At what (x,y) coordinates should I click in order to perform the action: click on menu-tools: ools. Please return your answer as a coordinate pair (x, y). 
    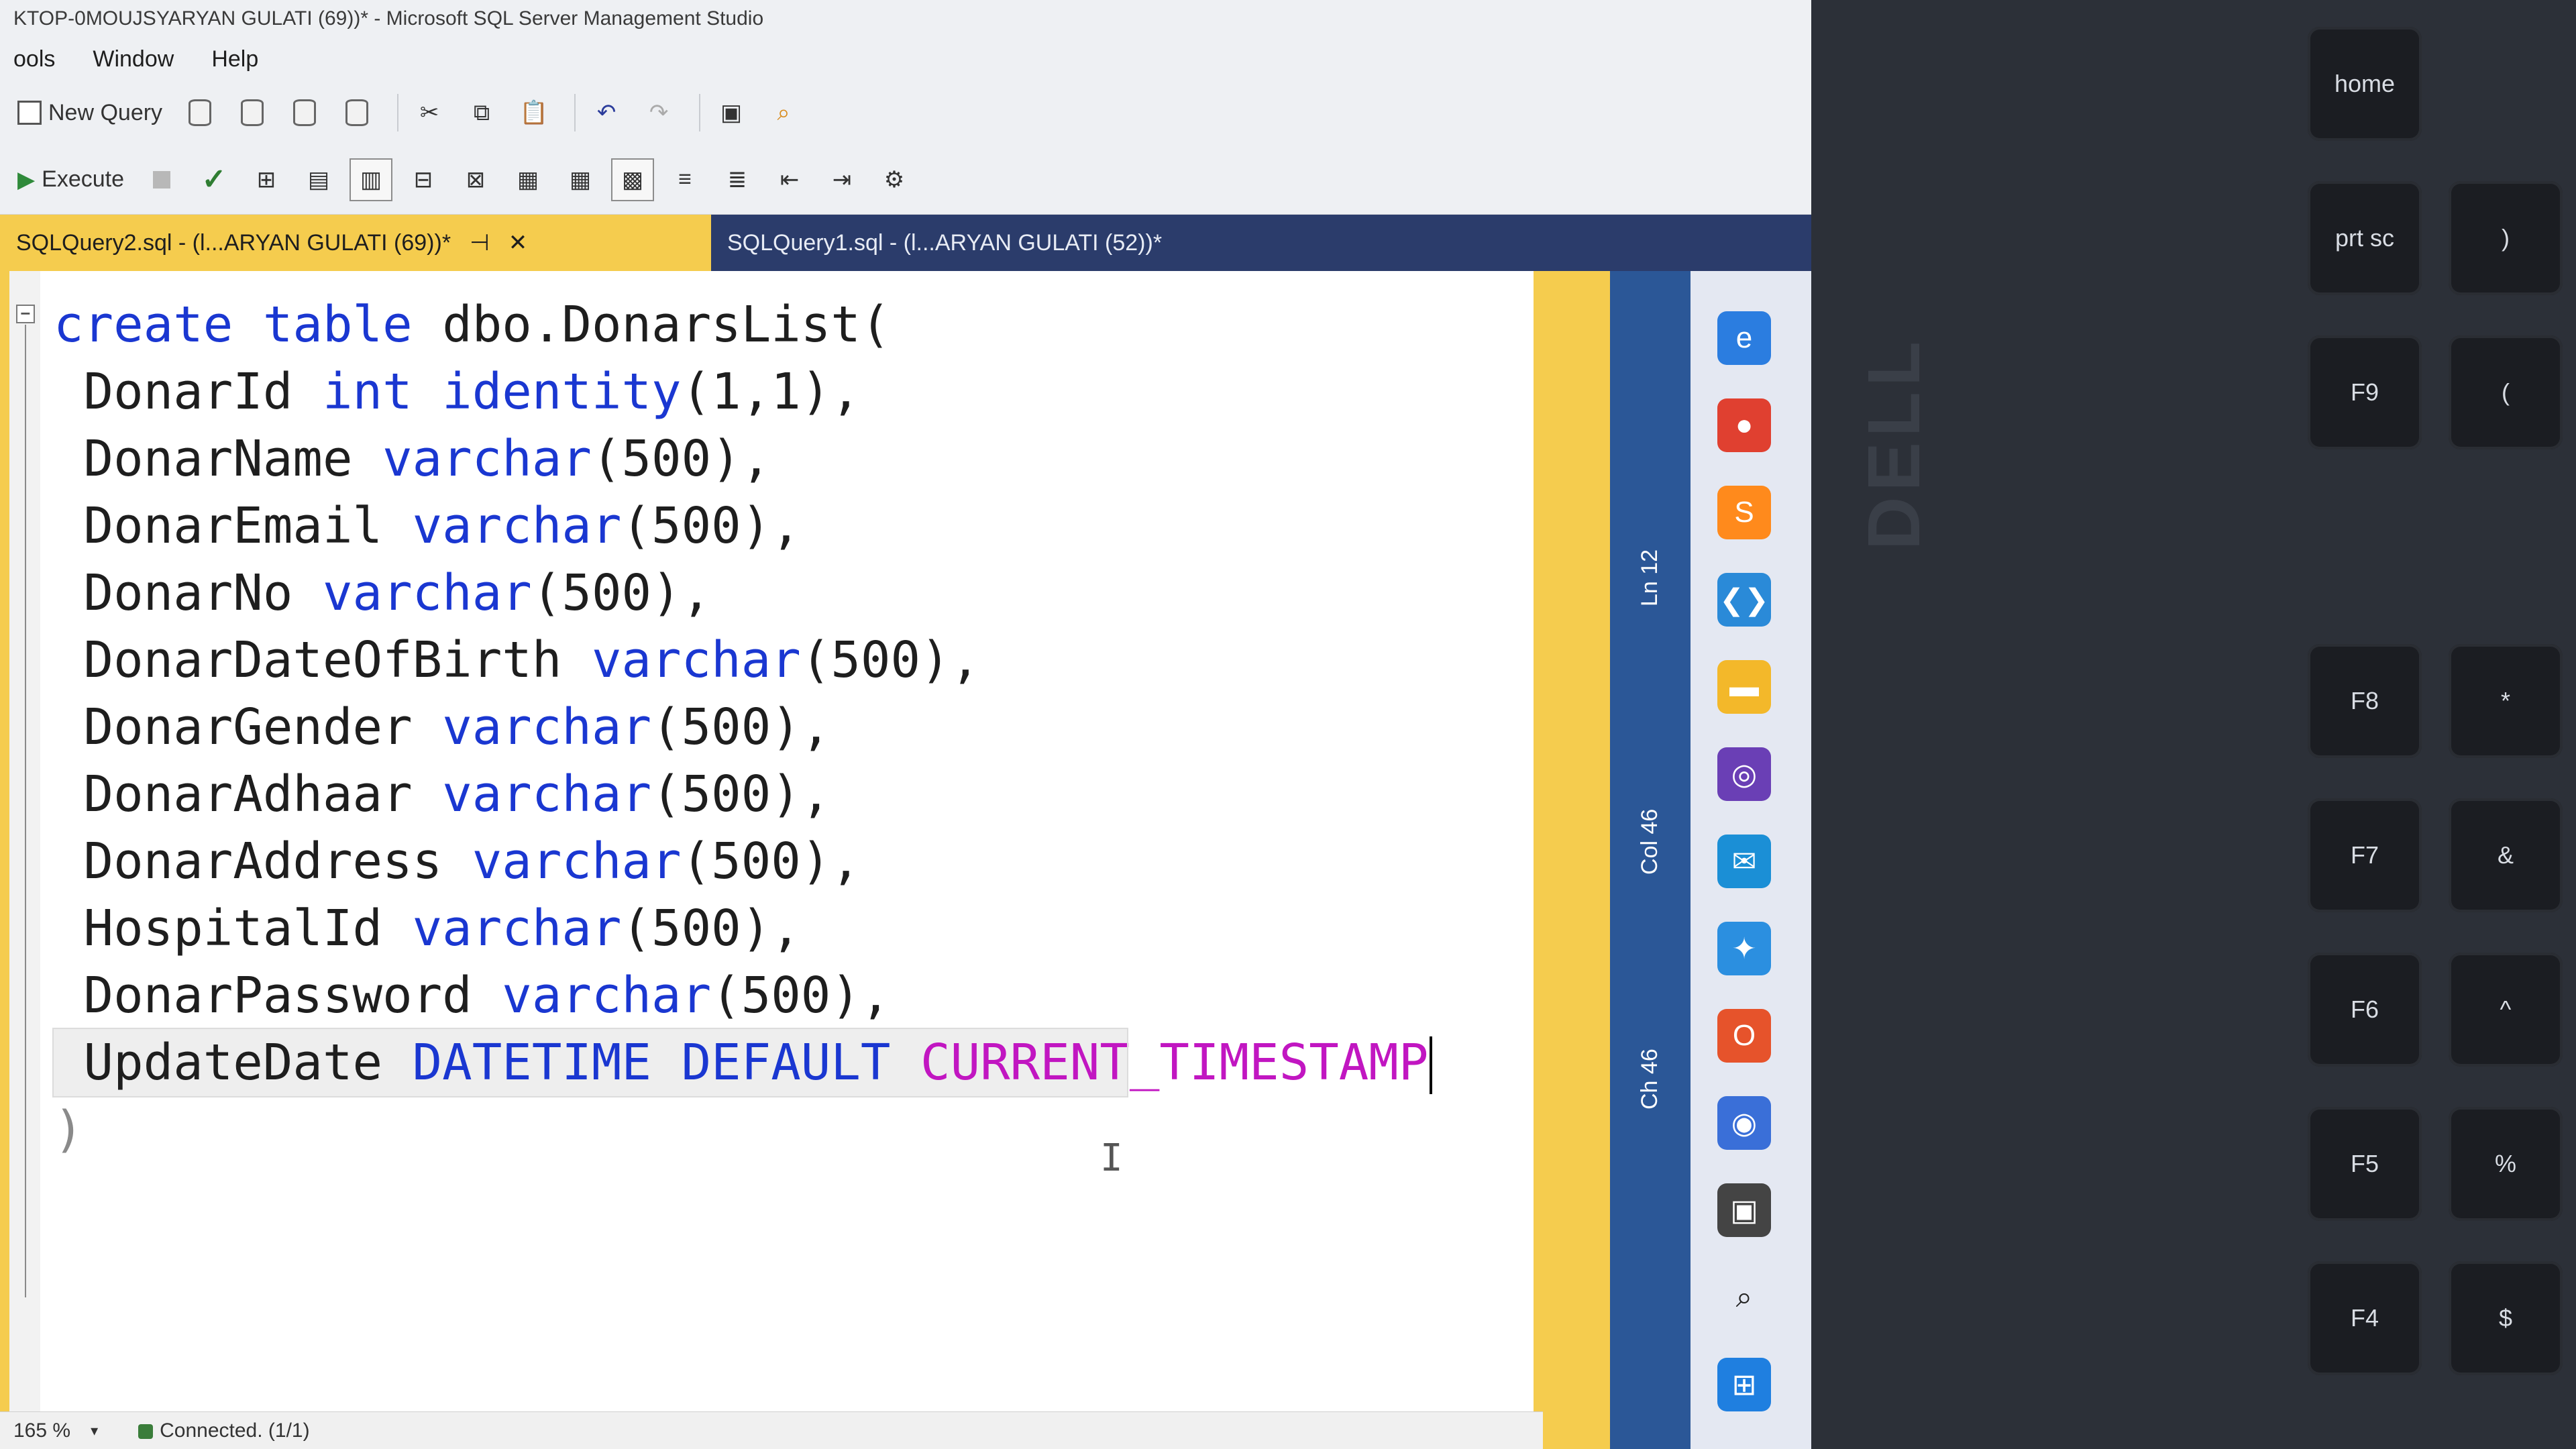
    Looking at the image, I should click on (34, 59).